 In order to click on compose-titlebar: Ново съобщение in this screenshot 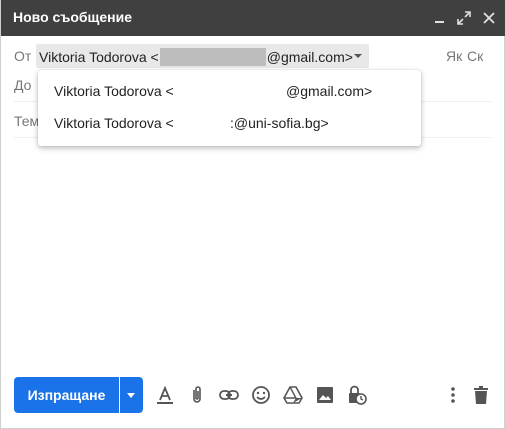, I will do `click(253, 18)`.